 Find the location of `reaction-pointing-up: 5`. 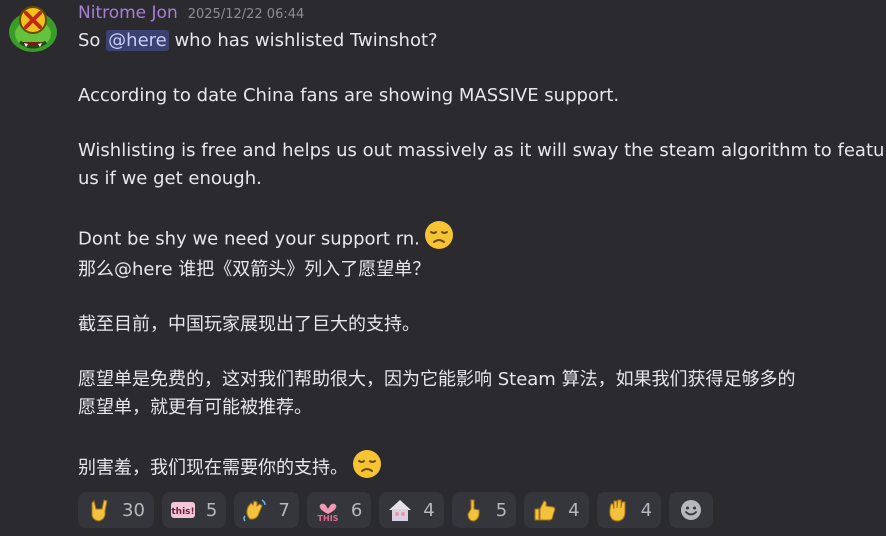

reaction-pointing-up: 5 is located at coordinates (484, 510).